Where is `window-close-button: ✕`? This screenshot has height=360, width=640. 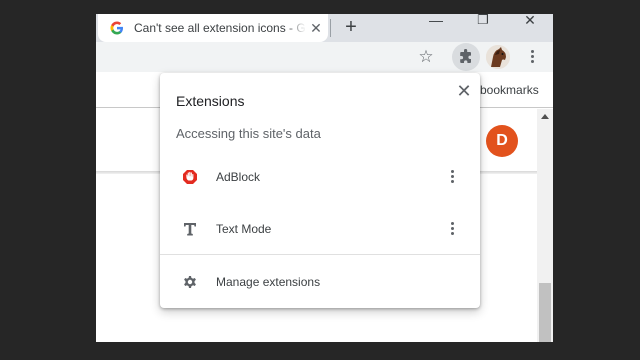
window-close-button: ✕ is located at coordinates (530, 21).